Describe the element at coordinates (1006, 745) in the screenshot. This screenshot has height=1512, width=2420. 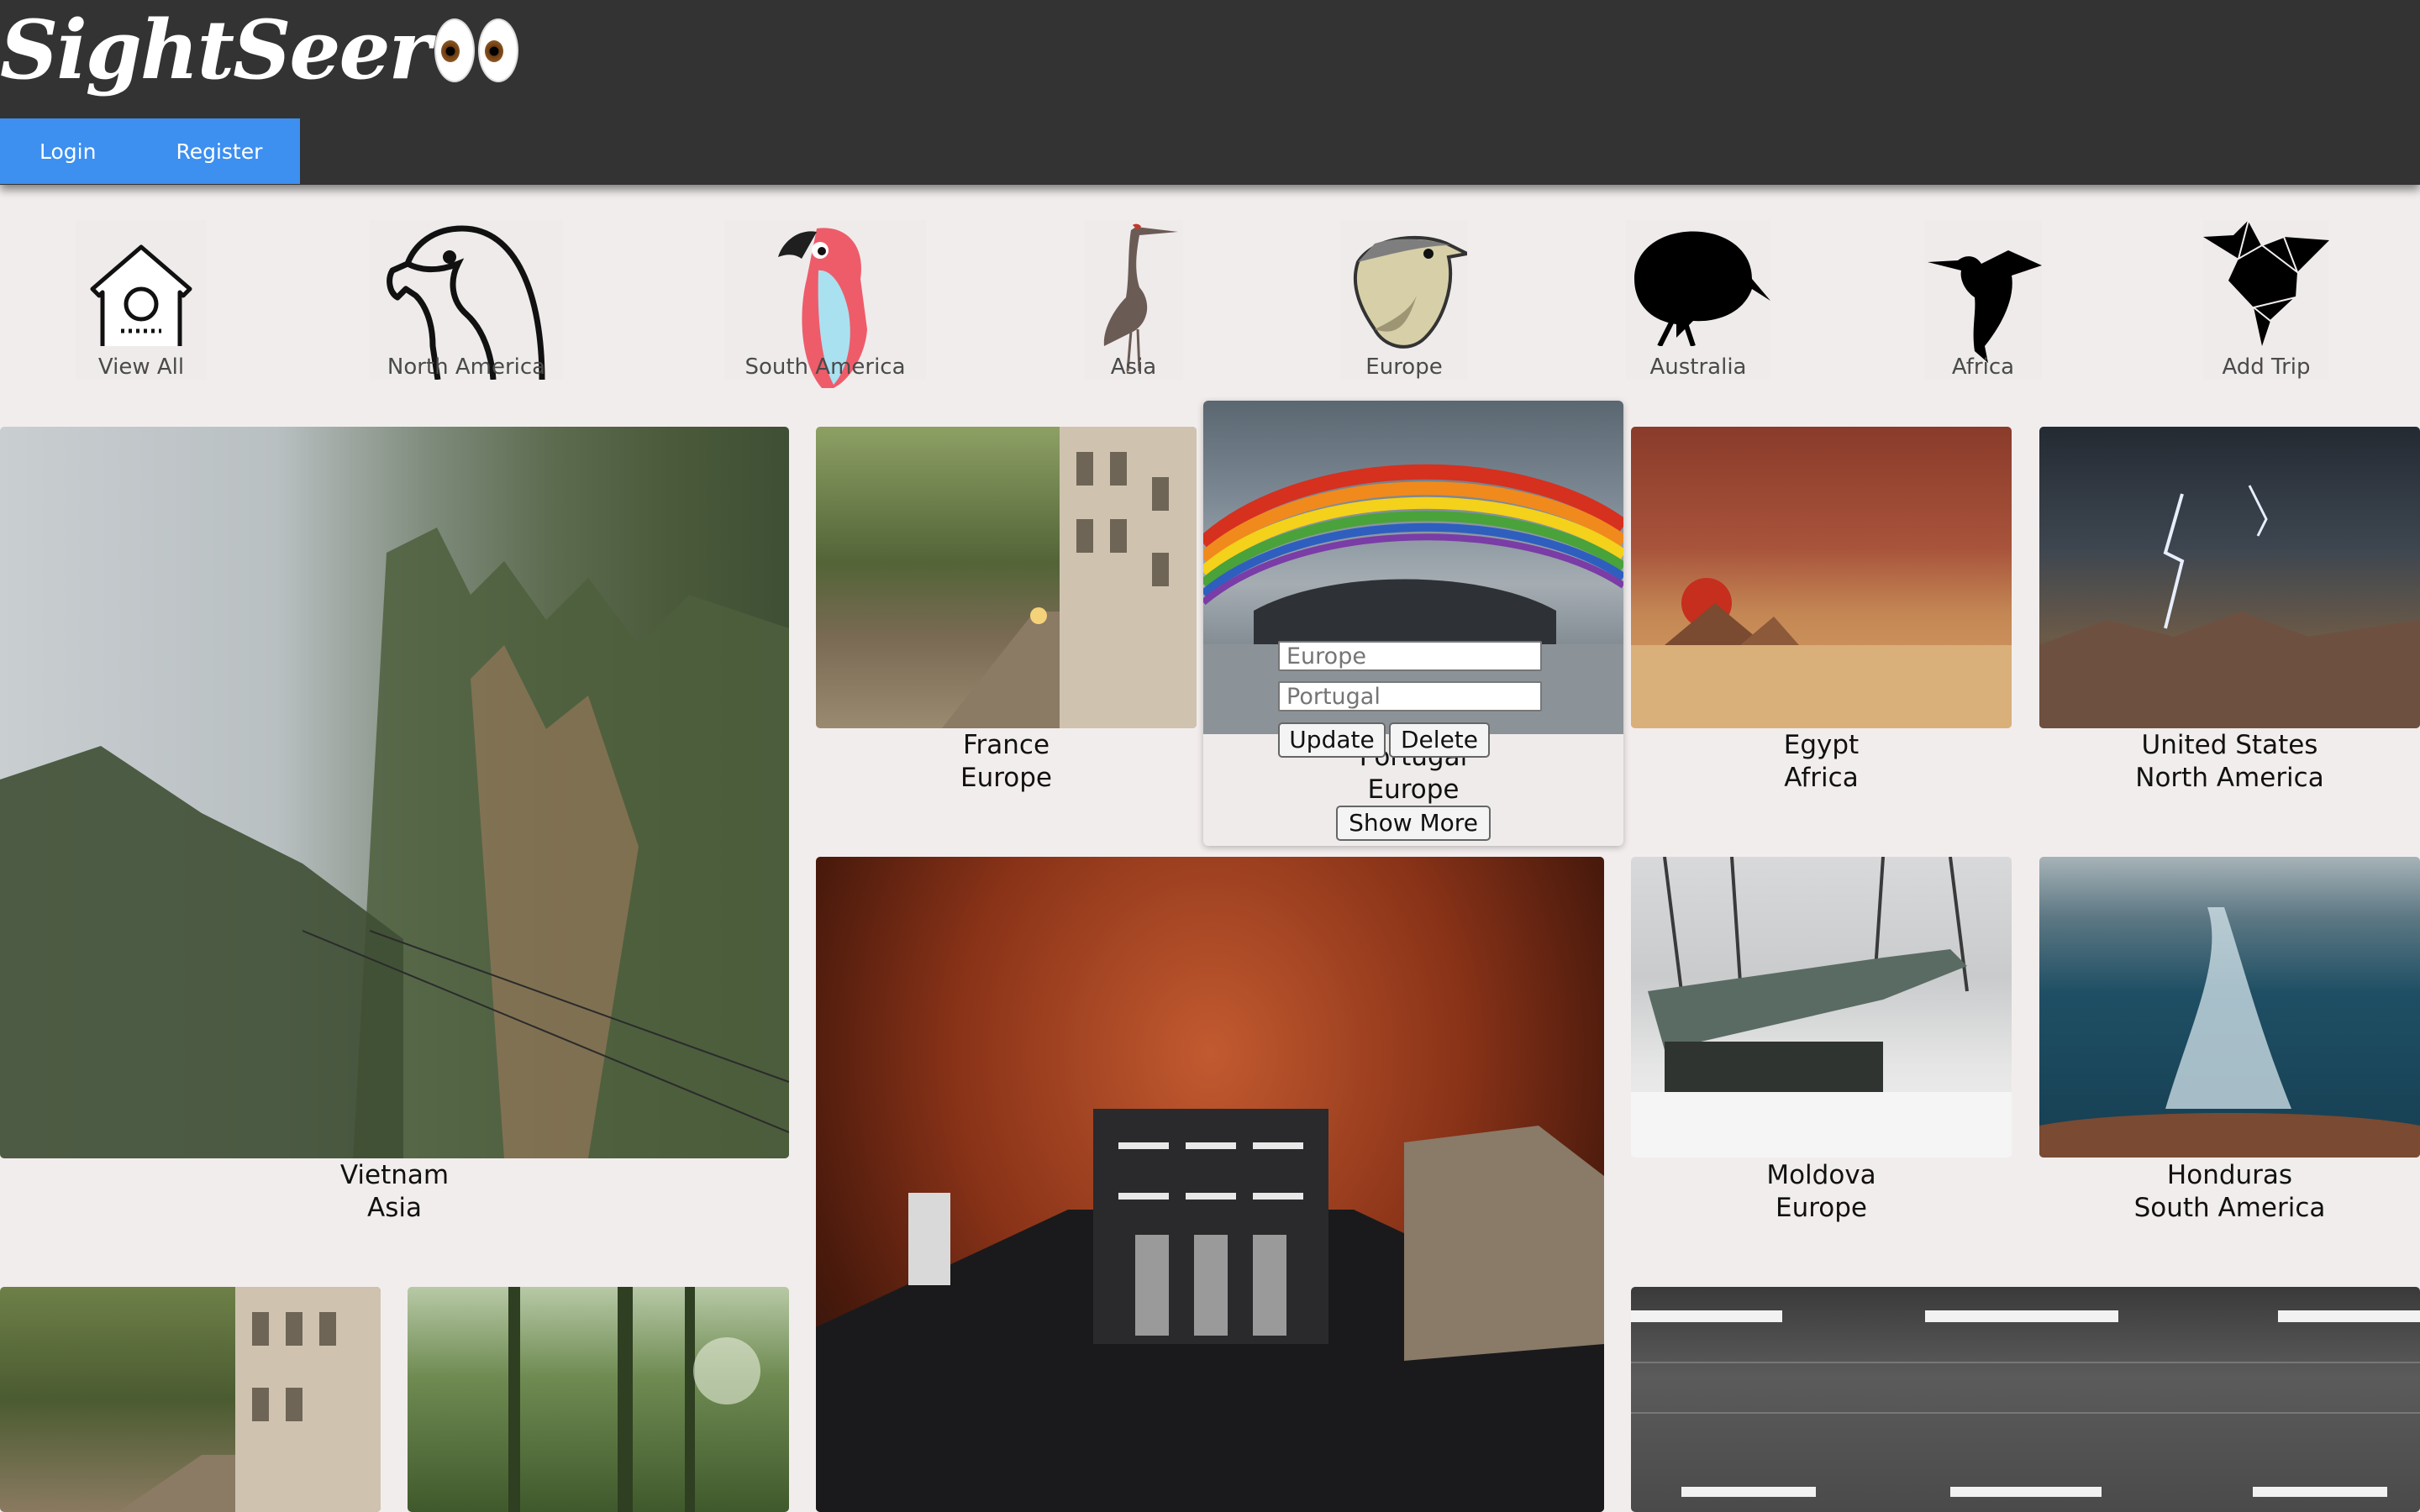
I see `trip-country: France` at that location.